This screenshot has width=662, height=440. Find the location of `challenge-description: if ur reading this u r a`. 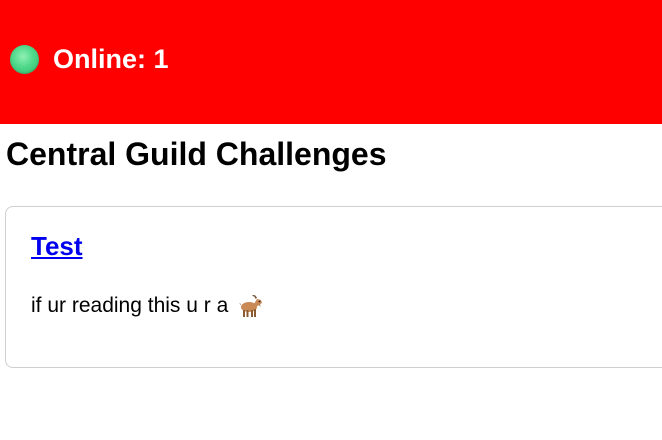

challenge-description: if ur reading this u r a is located at coordinates (147, 306).